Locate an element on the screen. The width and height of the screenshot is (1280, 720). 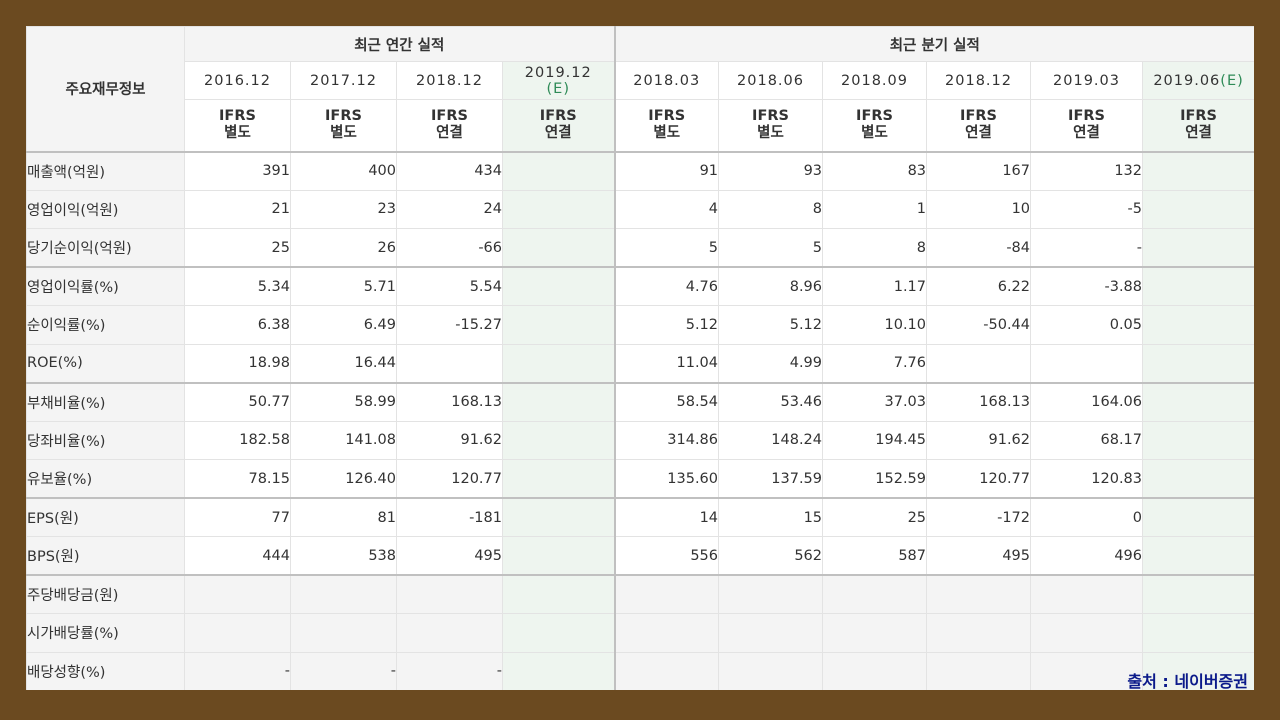
cell-value: 5.12 is located at coordinates (666, 325).